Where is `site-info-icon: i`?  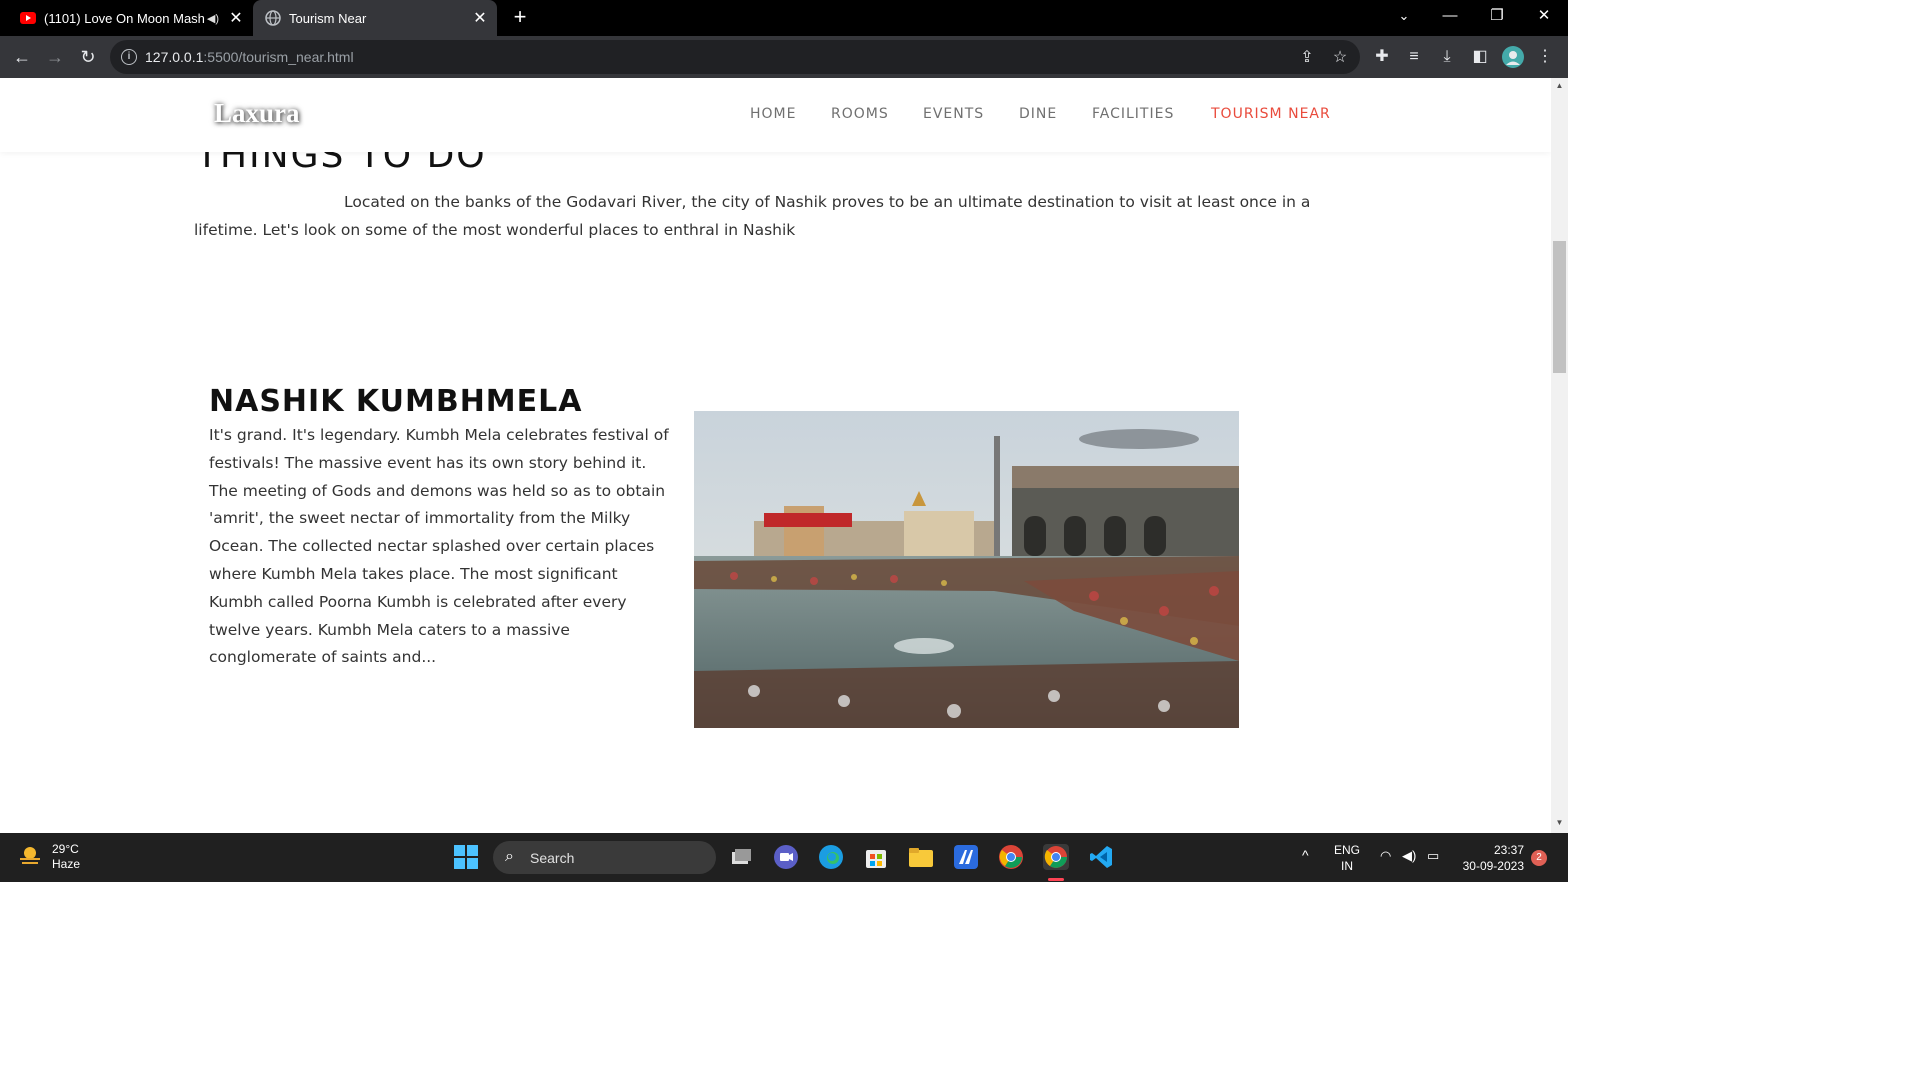
site-info-icon: i is located at coordinates (129, 57).